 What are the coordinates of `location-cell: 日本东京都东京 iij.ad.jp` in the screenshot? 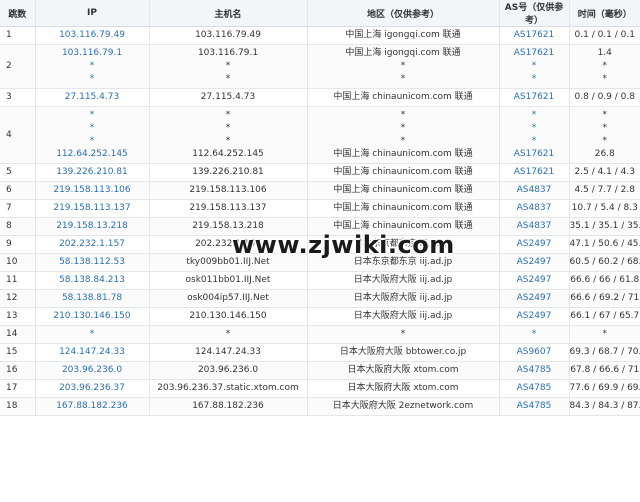 It's located at (403, 262).